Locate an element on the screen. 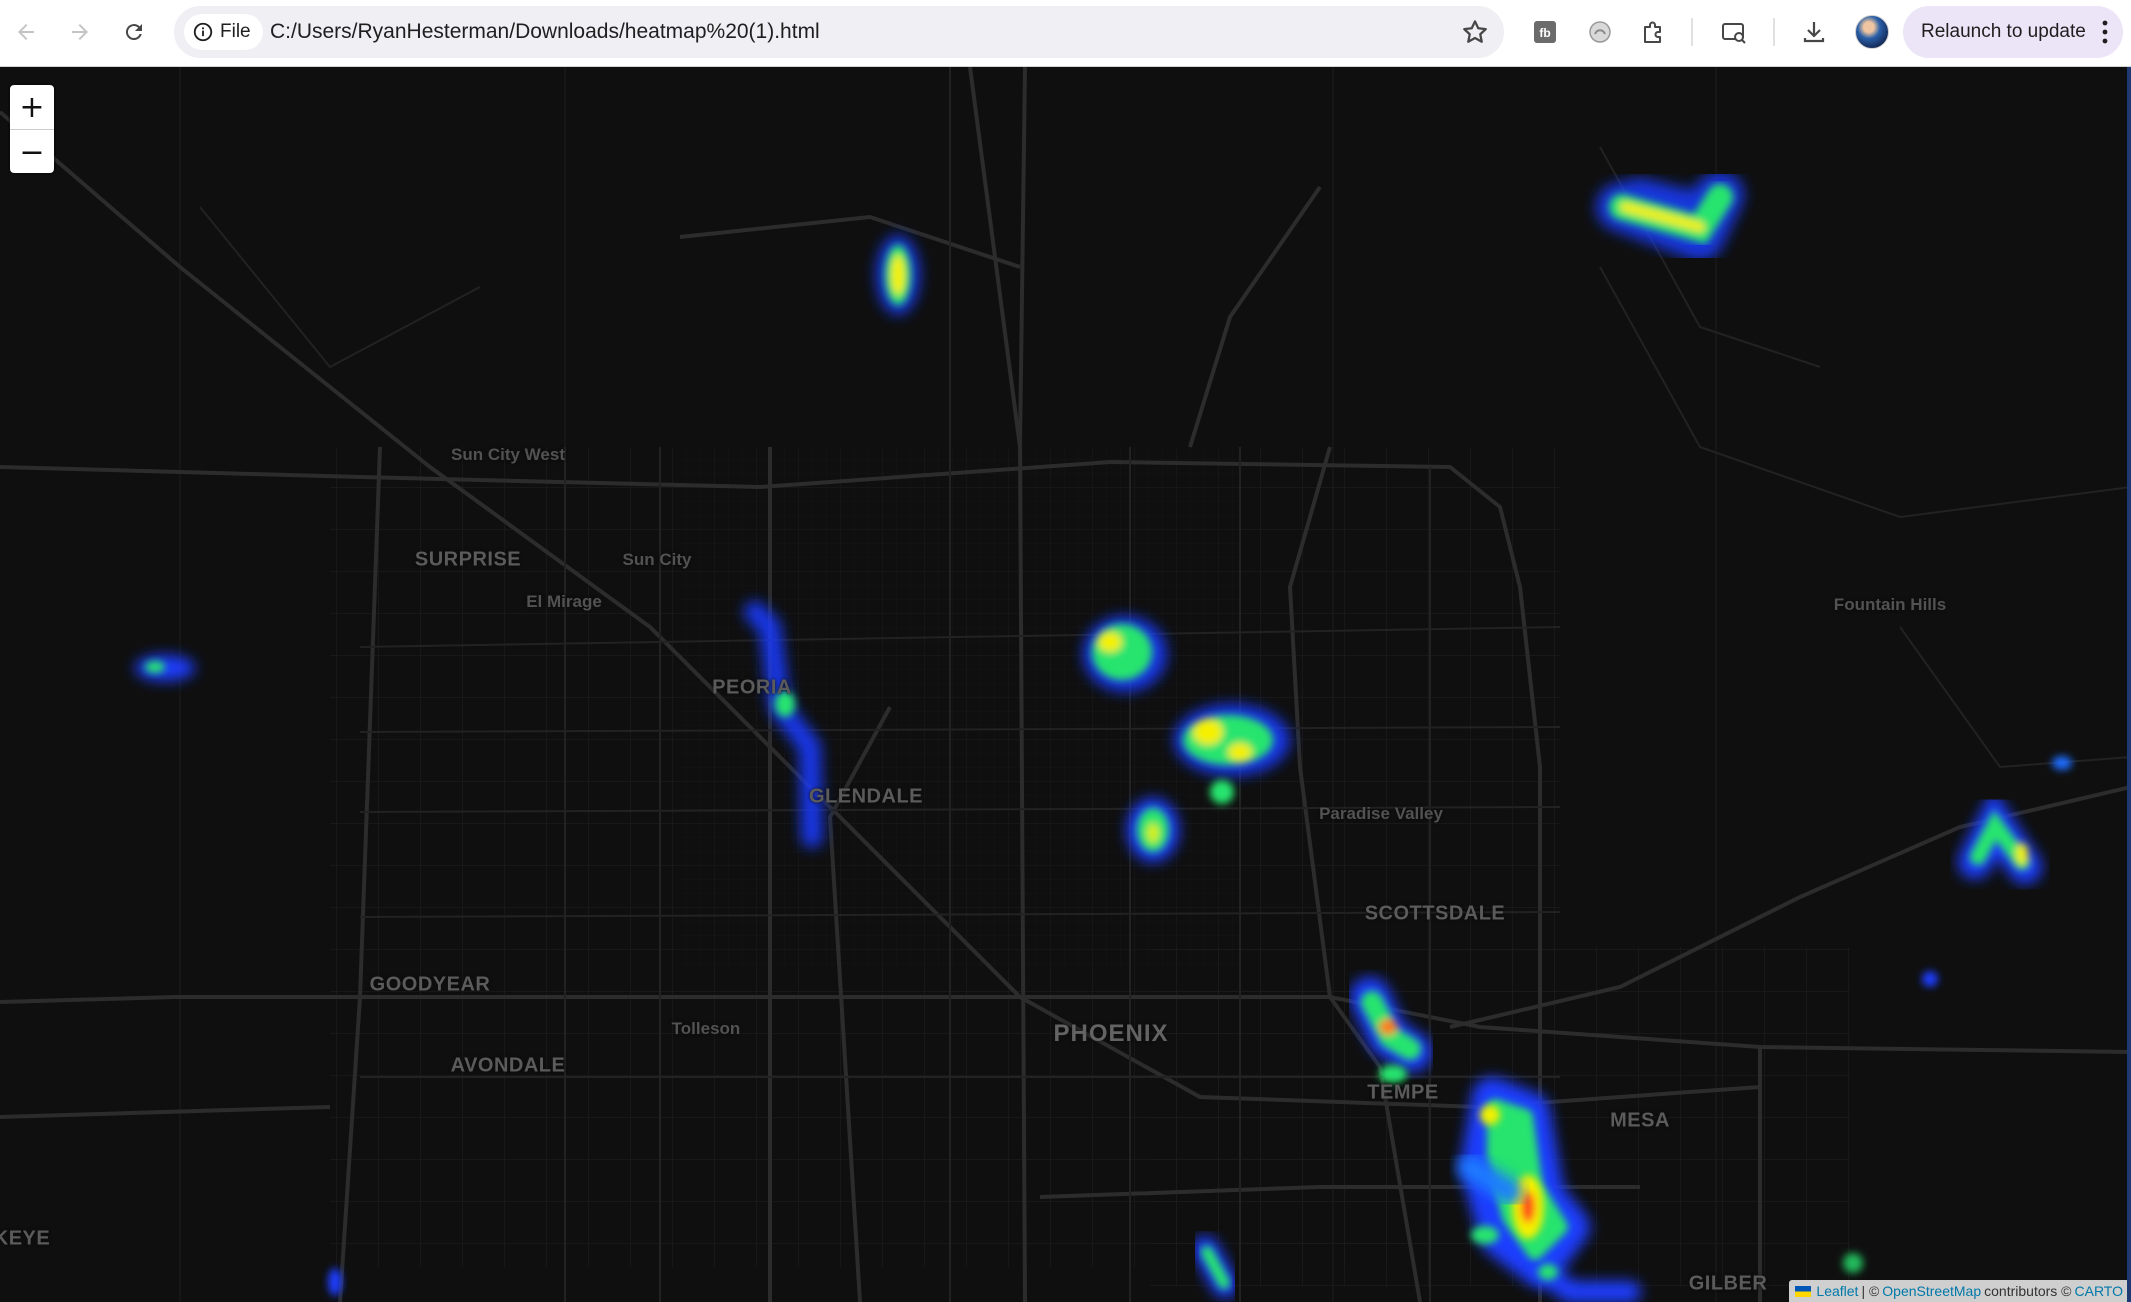 The height and width of the screenshot is (1302, 2131). info-icon is located at coordinates (203, 32).